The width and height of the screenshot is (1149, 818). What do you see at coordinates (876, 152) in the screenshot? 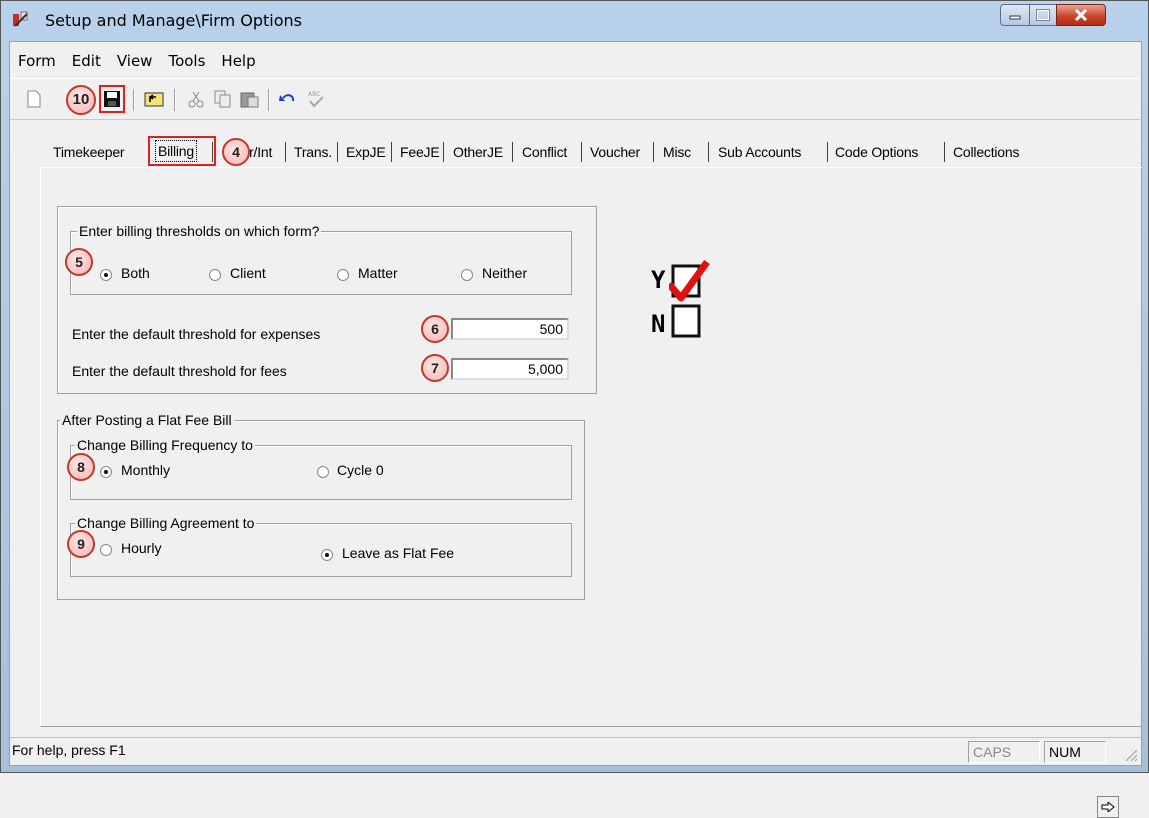
I see `tab-code-options: Code Options` at bounding box center [876, 152].